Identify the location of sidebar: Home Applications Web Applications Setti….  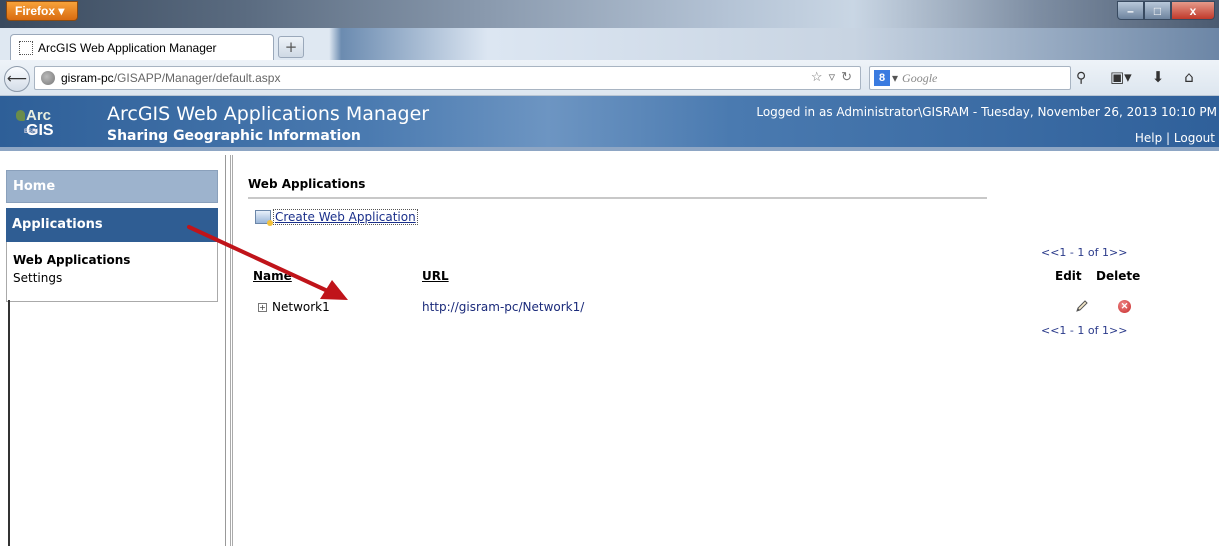
(113, 350).